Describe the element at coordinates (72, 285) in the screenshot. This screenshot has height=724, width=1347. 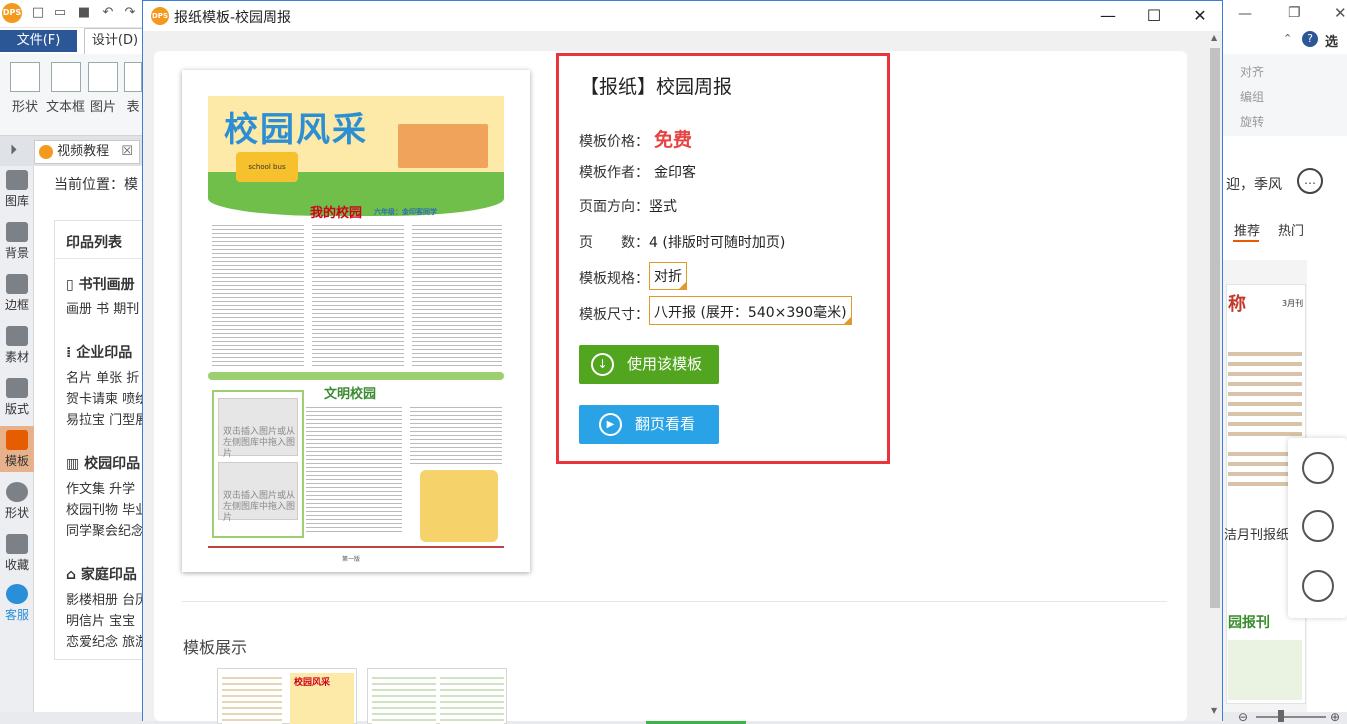
I see `book-icon: ▯` at that location.